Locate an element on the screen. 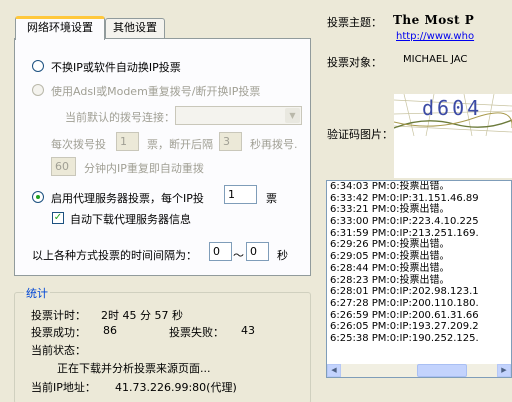 The image size is (512, 402). log-row: 6:33:21 PM:0:投票出错。 is located at coordinates (390, 210).